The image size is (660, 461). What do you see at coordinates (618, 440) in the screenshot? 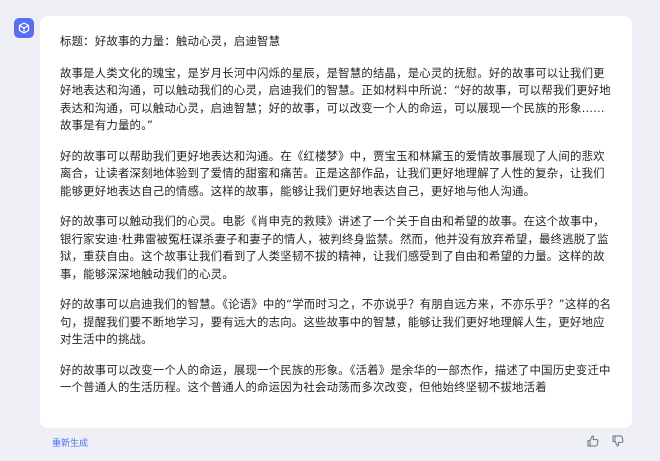
I see `thumbs-down-icon` at bounding box center [618, 440].